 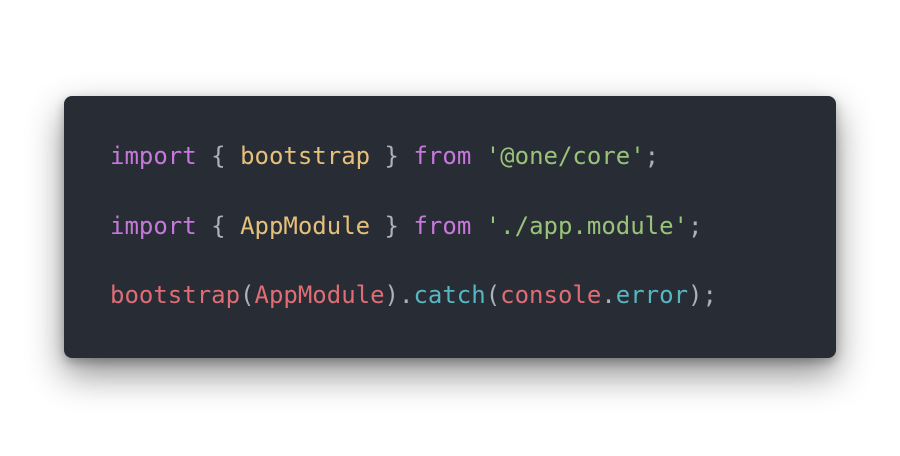 I want to click on function-token: bootstrap, so click(x=175, y=295).